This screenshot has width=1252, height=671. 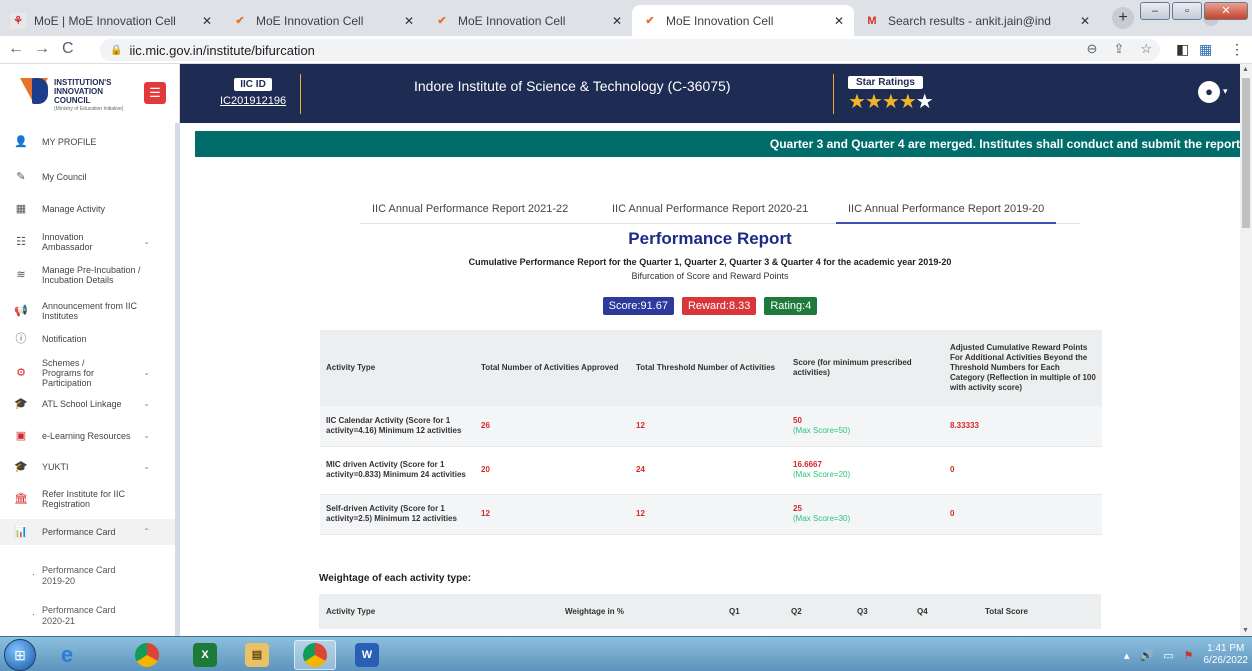 I want to click on word-icon: W, so click(x=367, y=655).